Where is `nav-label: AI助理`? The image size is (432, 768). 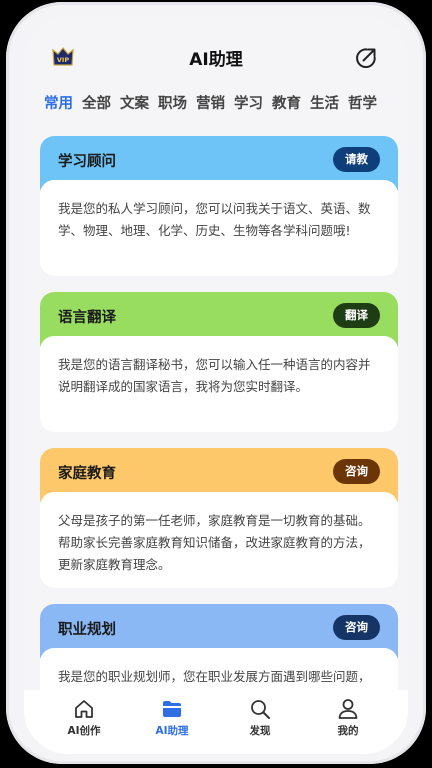 nav-label: AI助理 is located at coordinates (172, 731).